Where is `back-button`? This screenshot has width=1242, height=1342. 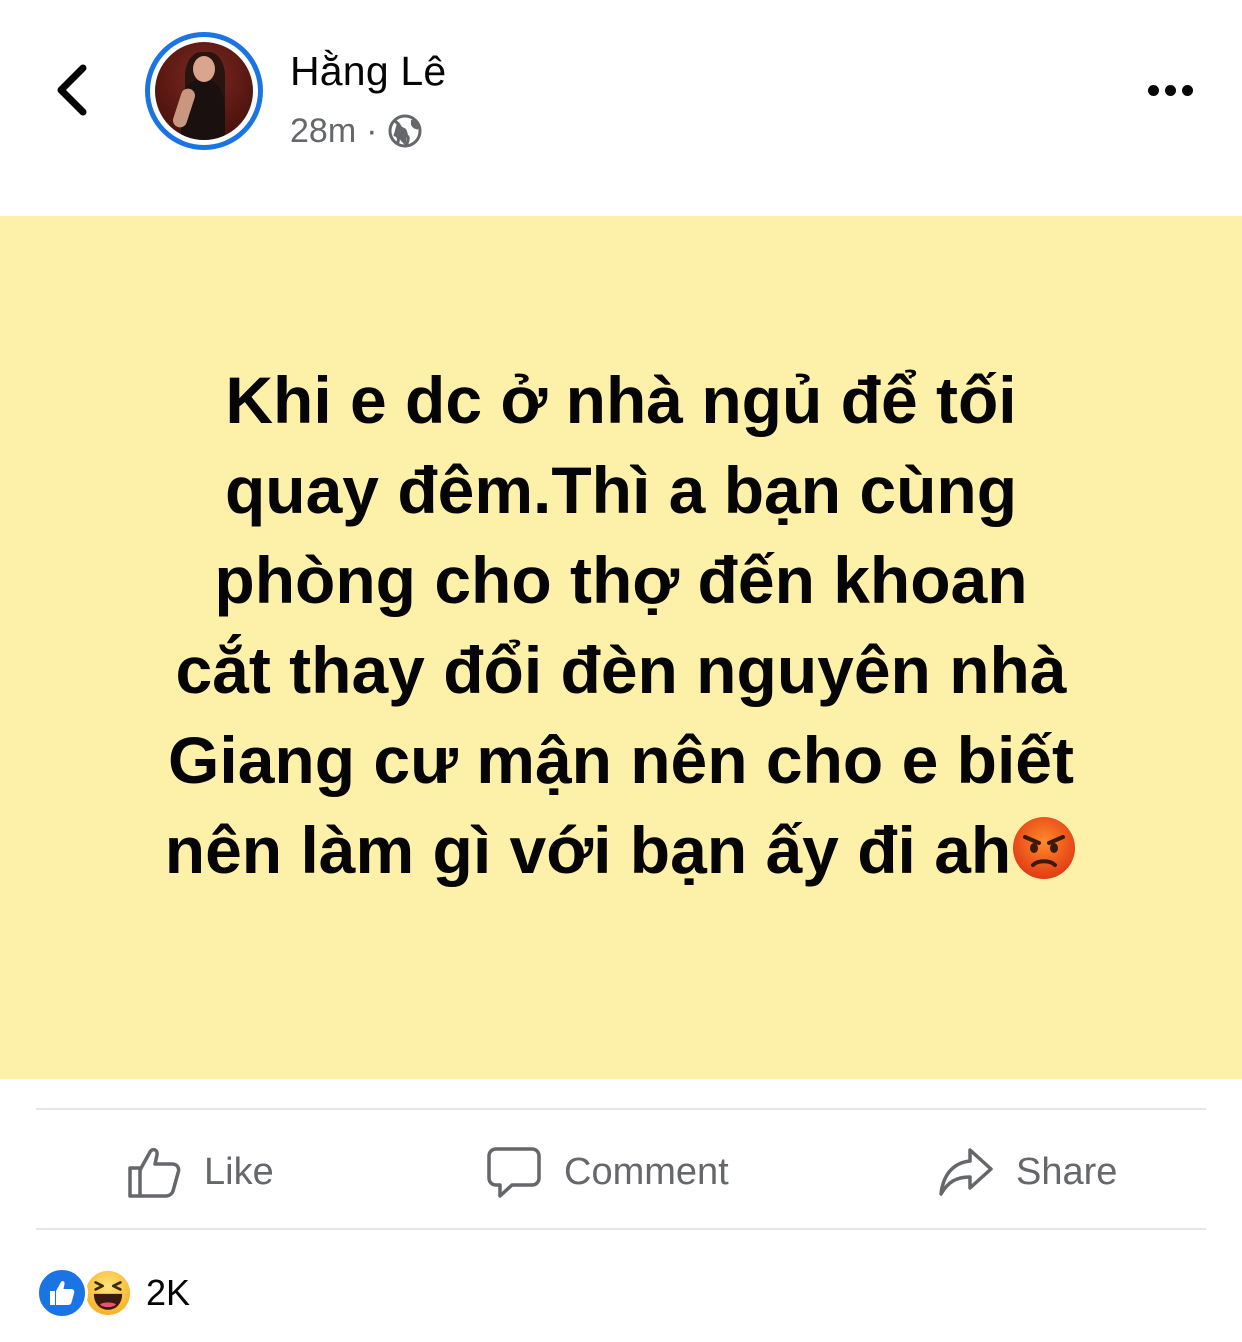 back-button is located at coordinates (72, 90).